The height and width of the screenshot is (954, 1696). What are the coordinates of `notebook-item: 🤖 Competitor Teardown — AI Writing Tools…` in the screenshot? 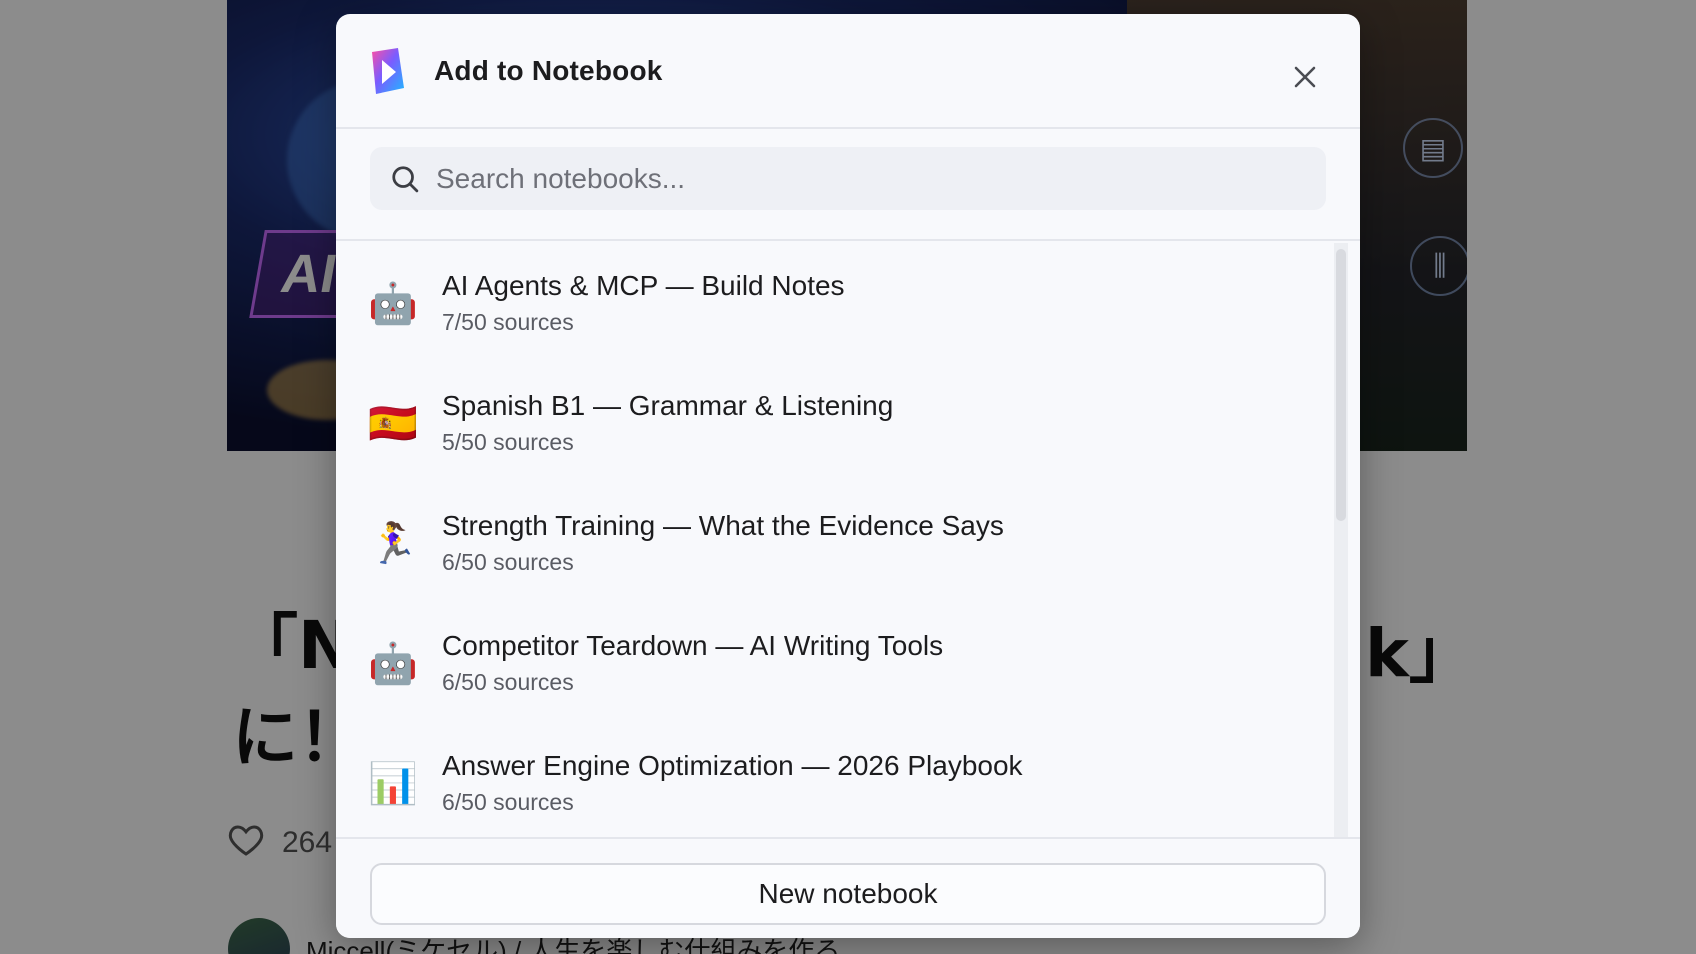 It's located at (836, 663).